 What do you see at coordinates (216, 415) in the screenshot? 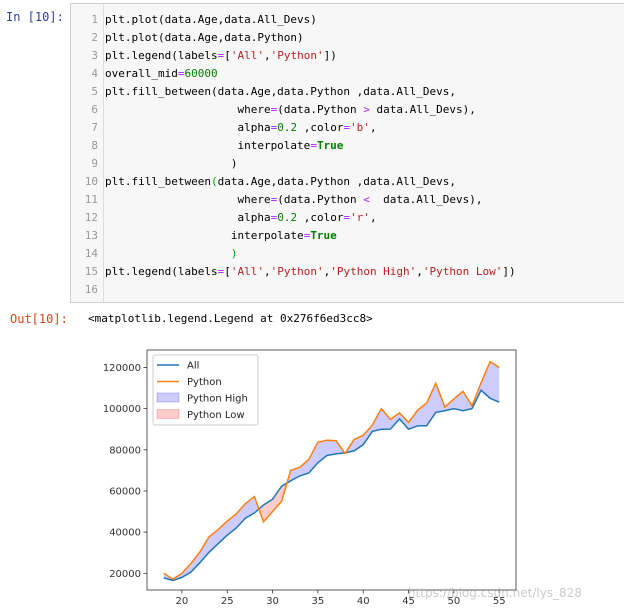
I see `legend-label: Python Low` at bounding box center [216, 415].